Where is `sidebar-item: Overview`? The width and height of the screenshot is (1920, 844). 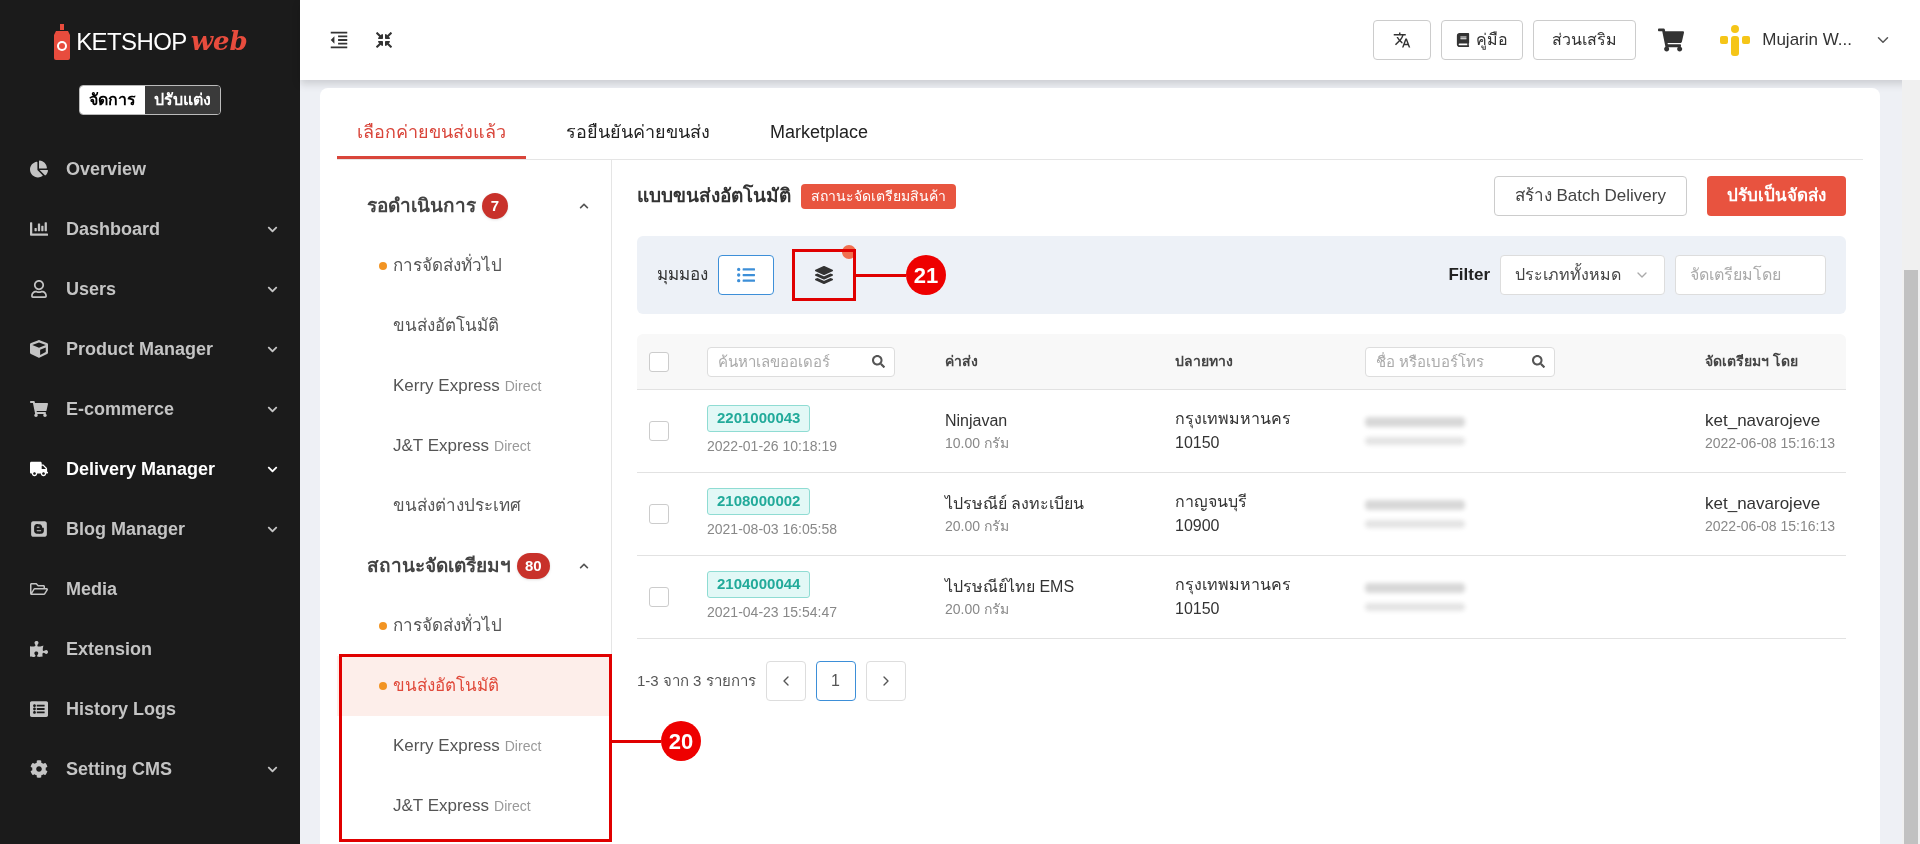
sidebar-item: Overview is located at coordinates (150, 169).